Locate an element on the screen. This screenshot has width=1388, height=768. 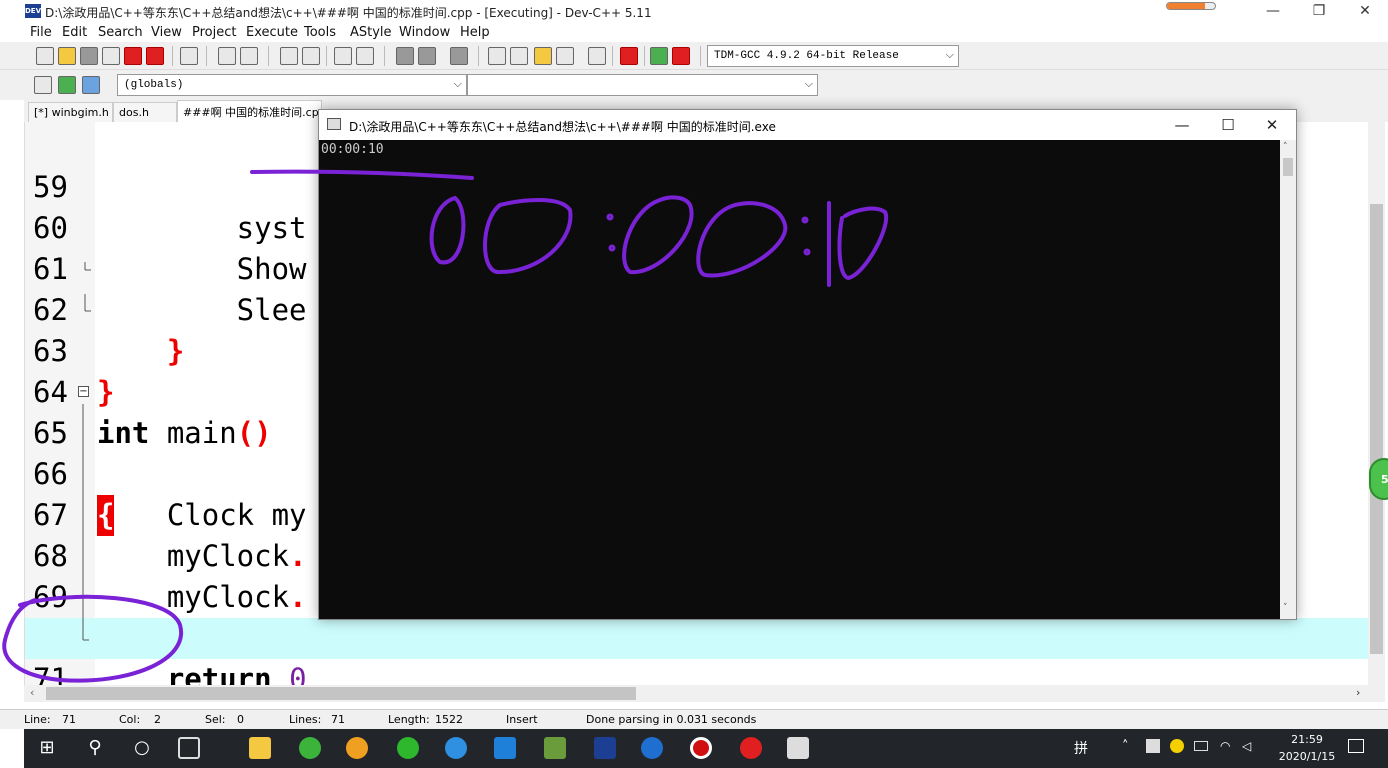
tab-main-cpp: ###啊 中国的标准时间.cpp is located at coordinates (249, 111).